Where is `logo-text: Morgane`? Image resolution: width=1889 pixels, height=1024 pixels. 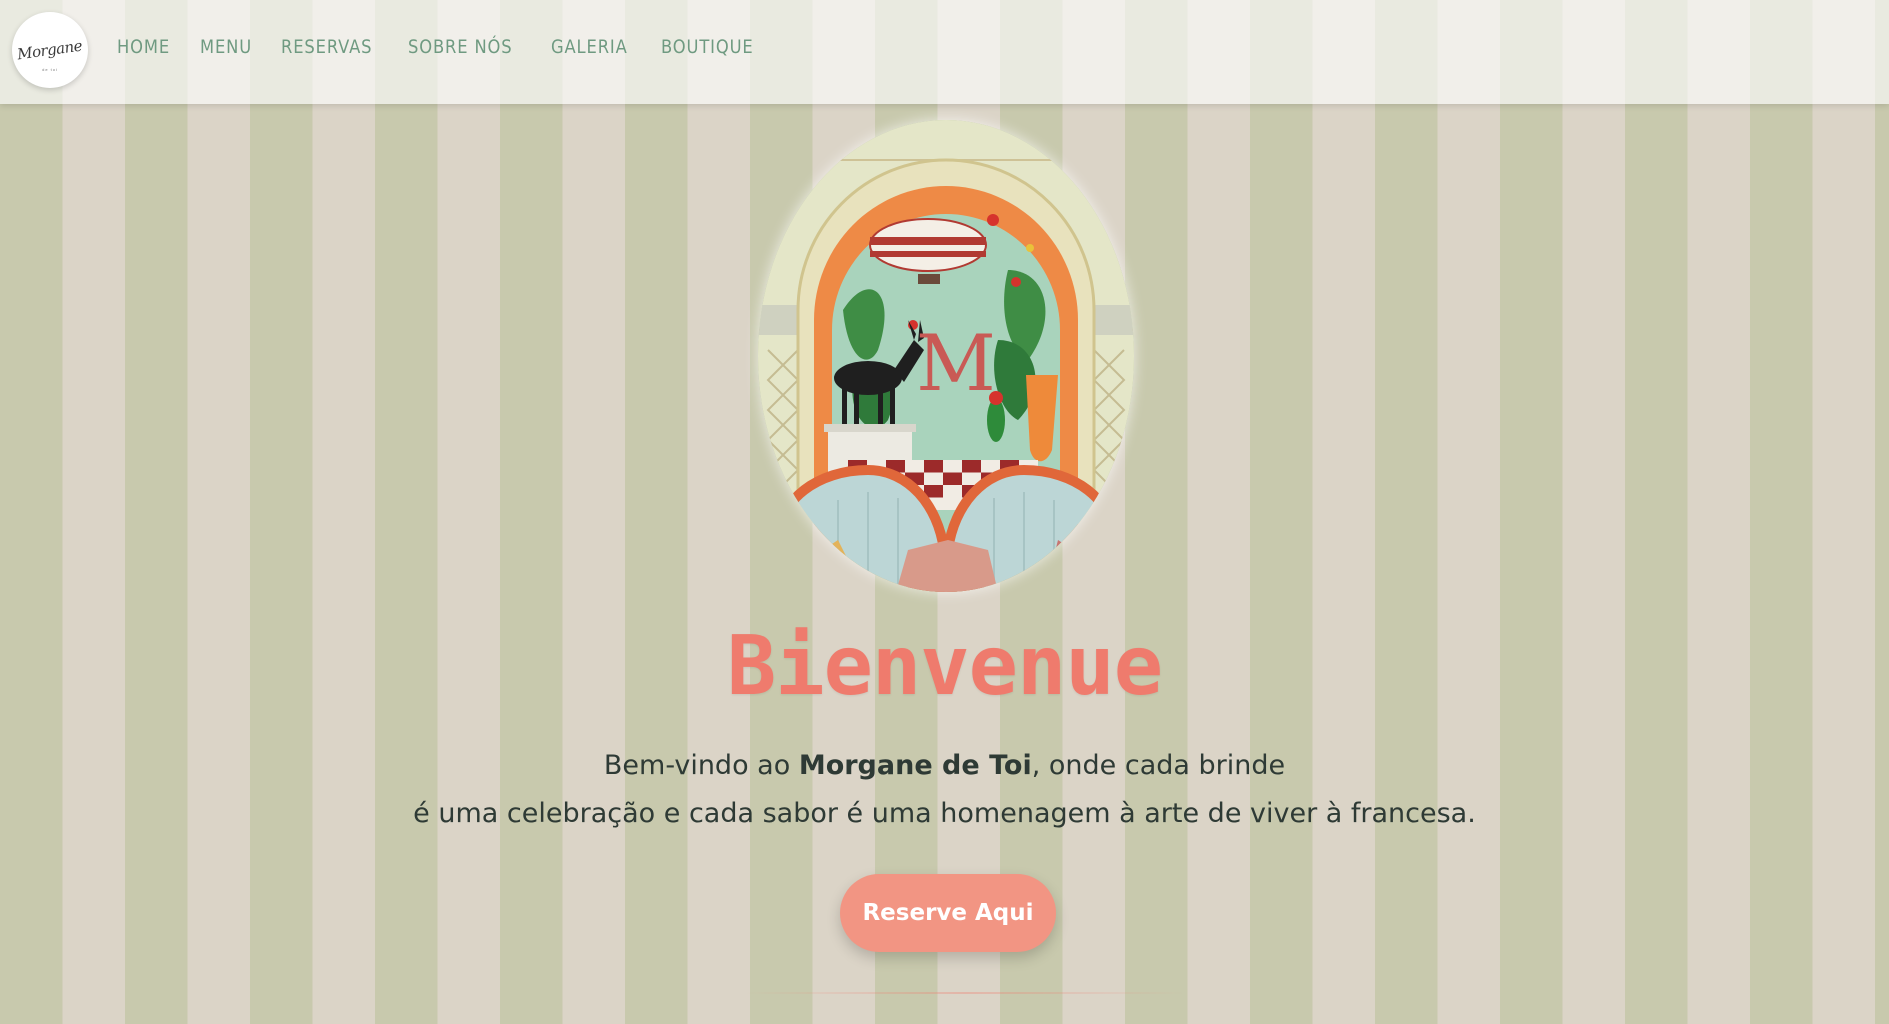
logo-text: Morgane is located at coordinates (50, 50).